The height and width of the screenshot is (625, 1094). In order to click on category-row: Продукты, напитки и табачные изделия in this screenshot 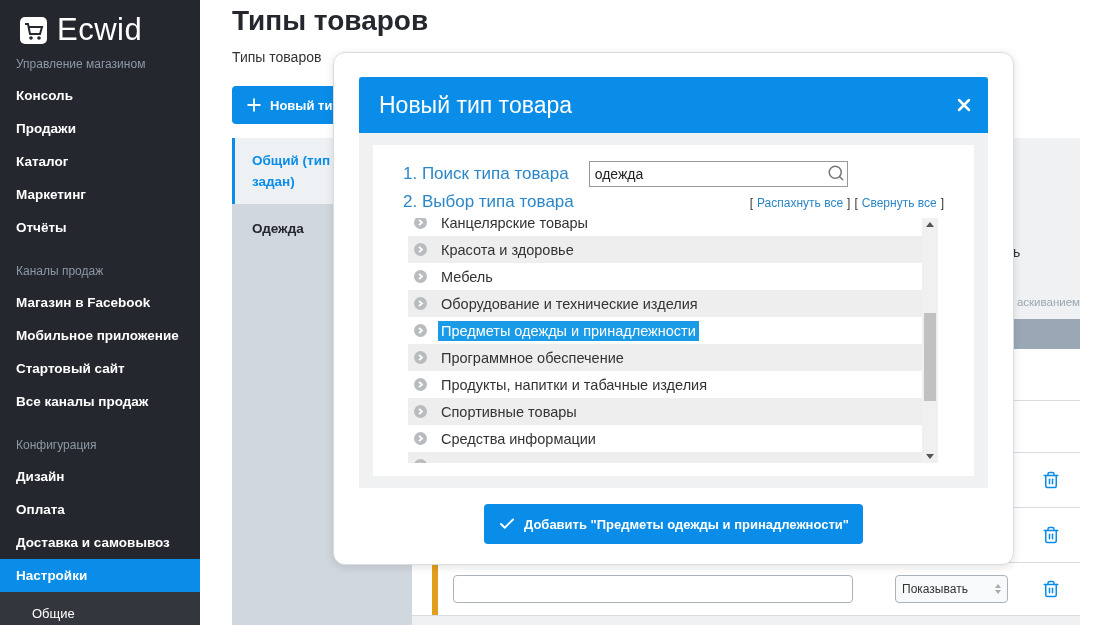, I will do `click(665, 384)`.